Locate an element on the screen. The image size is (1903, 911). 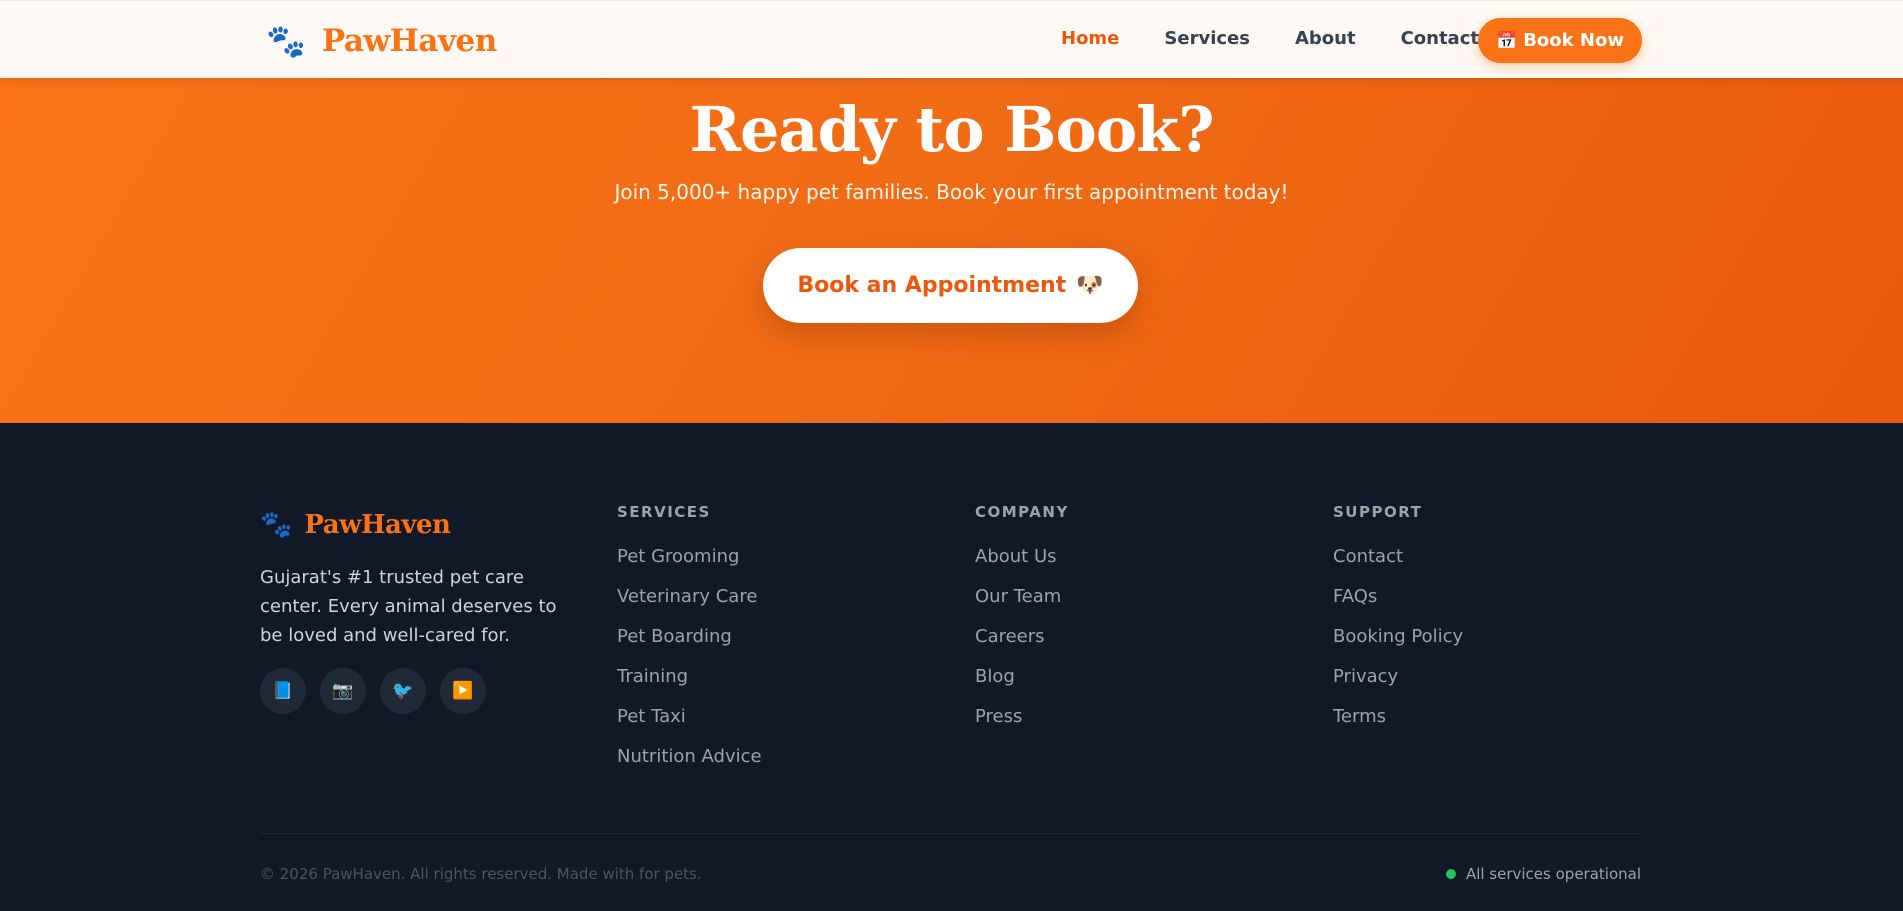
footer-link: Contact is located at coordinates (1398, 565).